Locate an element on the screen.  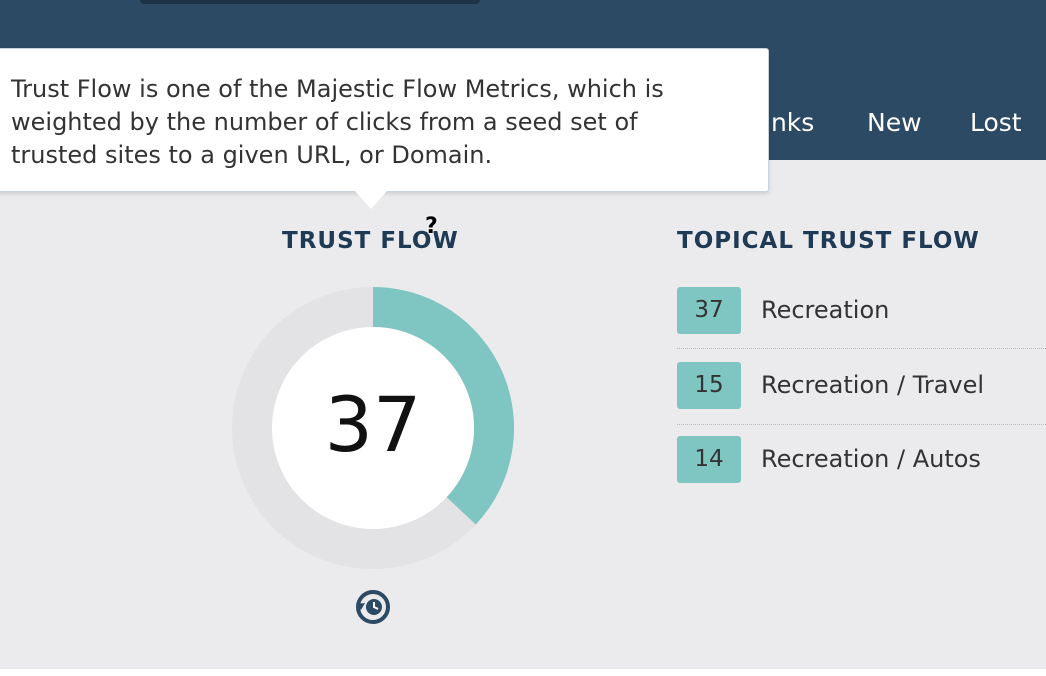
trust-flow-value: 37 is located at coordinates (373, 424).